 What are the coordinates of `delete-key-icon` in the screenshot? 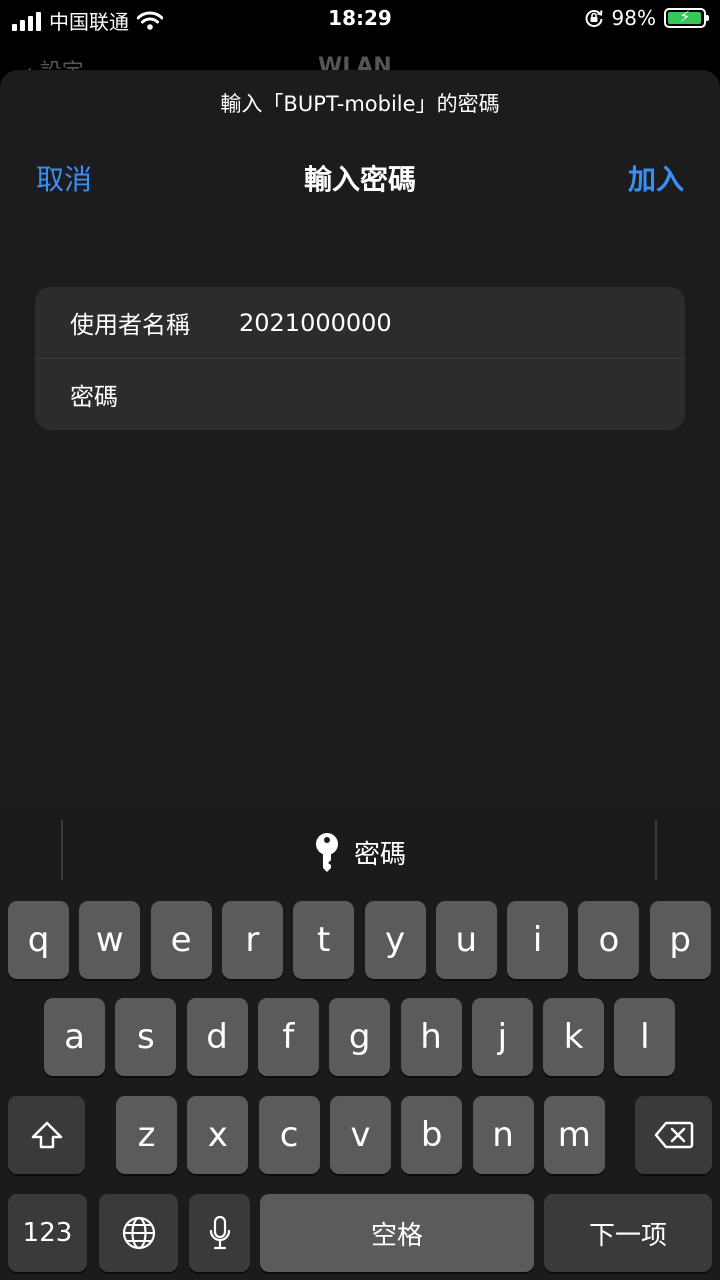 It's located at (673, 1135).